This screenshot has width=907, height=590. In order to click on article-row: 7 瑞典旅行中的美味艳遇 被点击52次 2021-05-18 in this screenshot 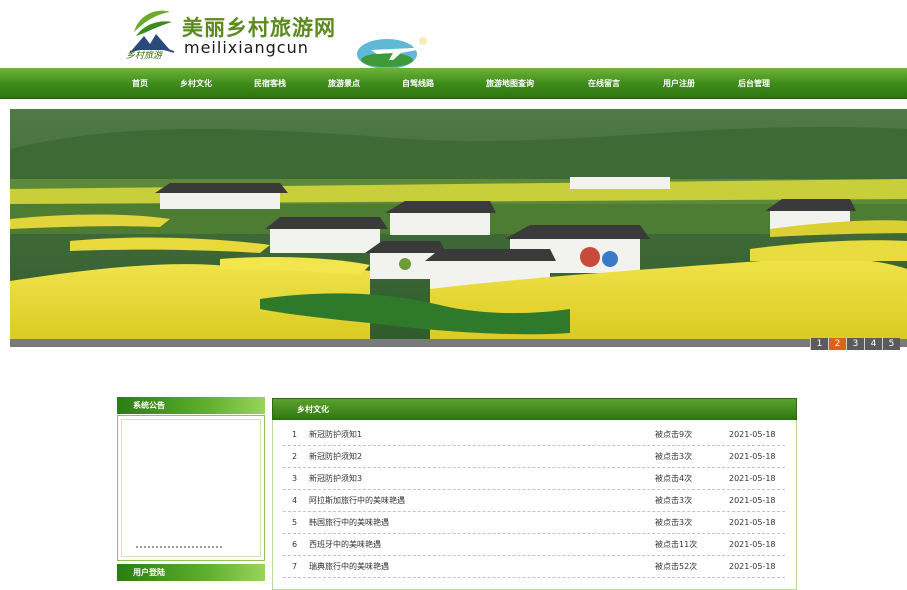, I will do `click(534, 567)`.